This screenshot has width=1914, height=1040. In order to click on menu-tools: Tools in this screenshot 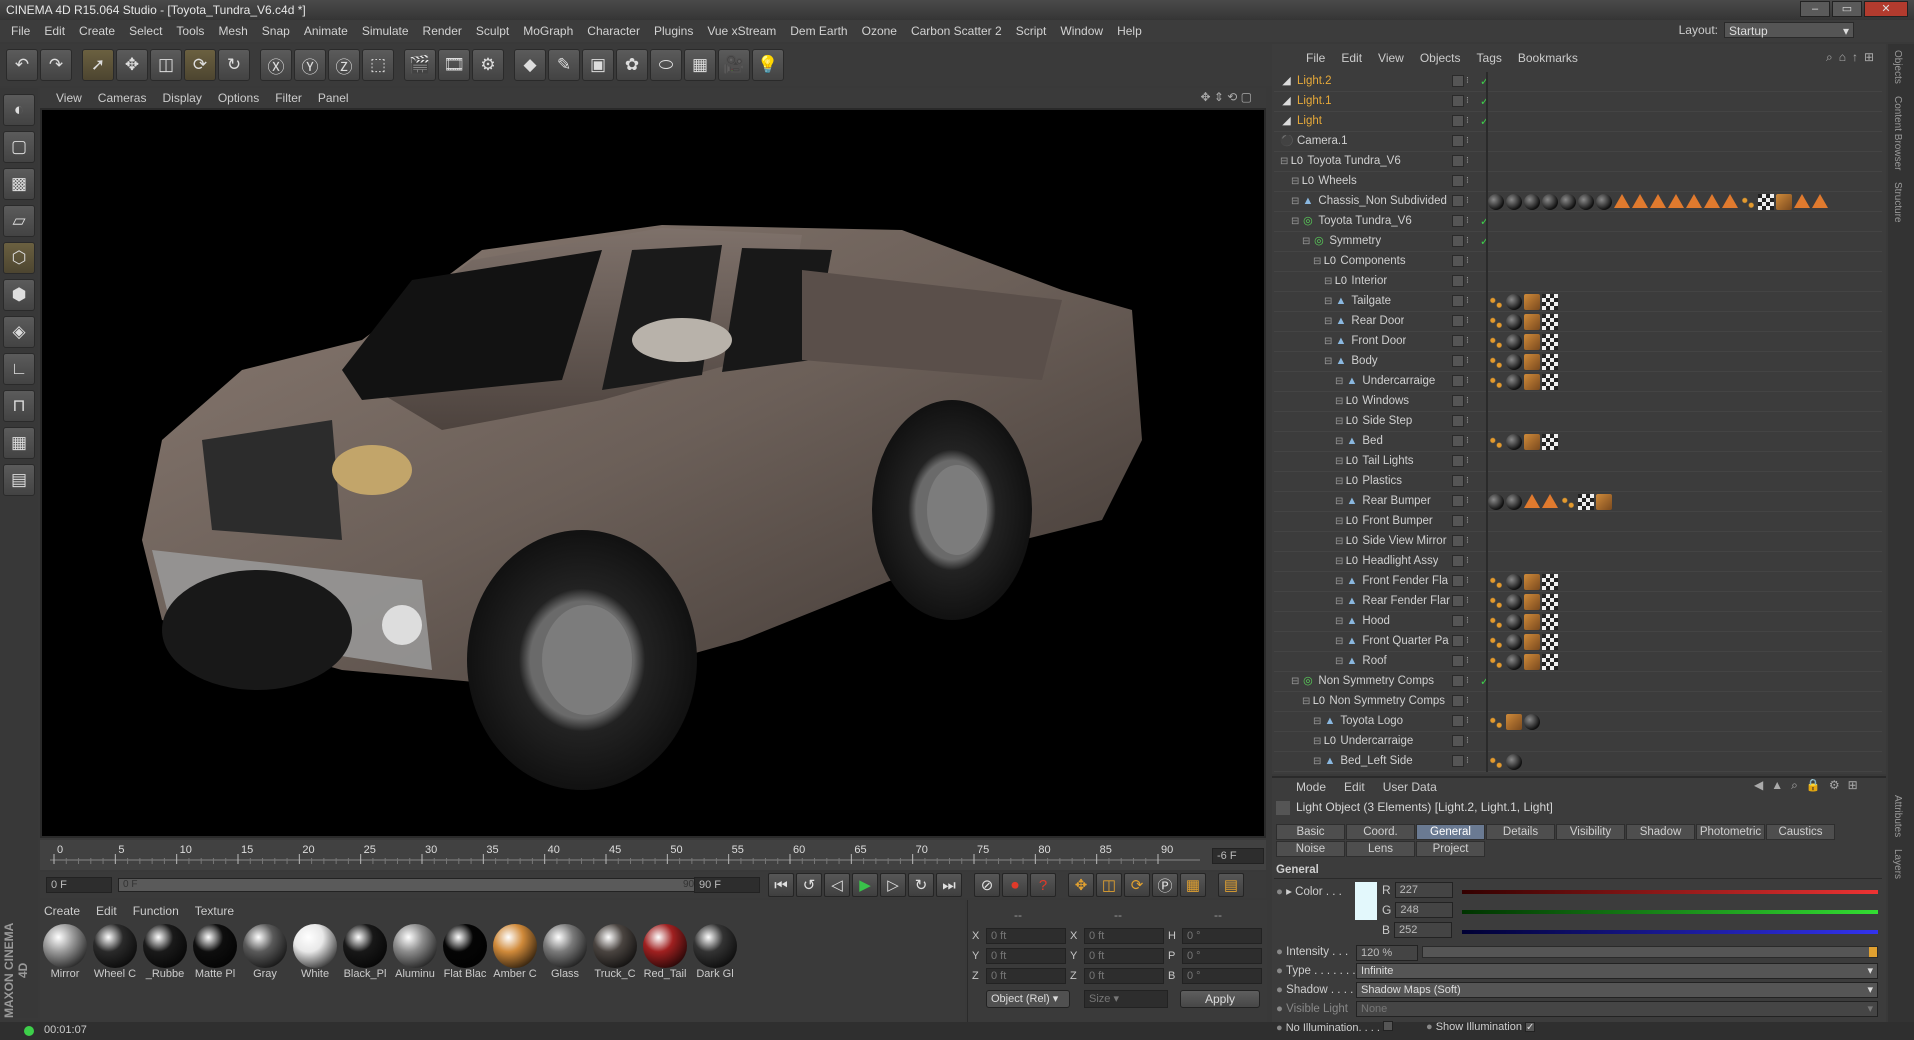, I will do `click(190, 31)`.